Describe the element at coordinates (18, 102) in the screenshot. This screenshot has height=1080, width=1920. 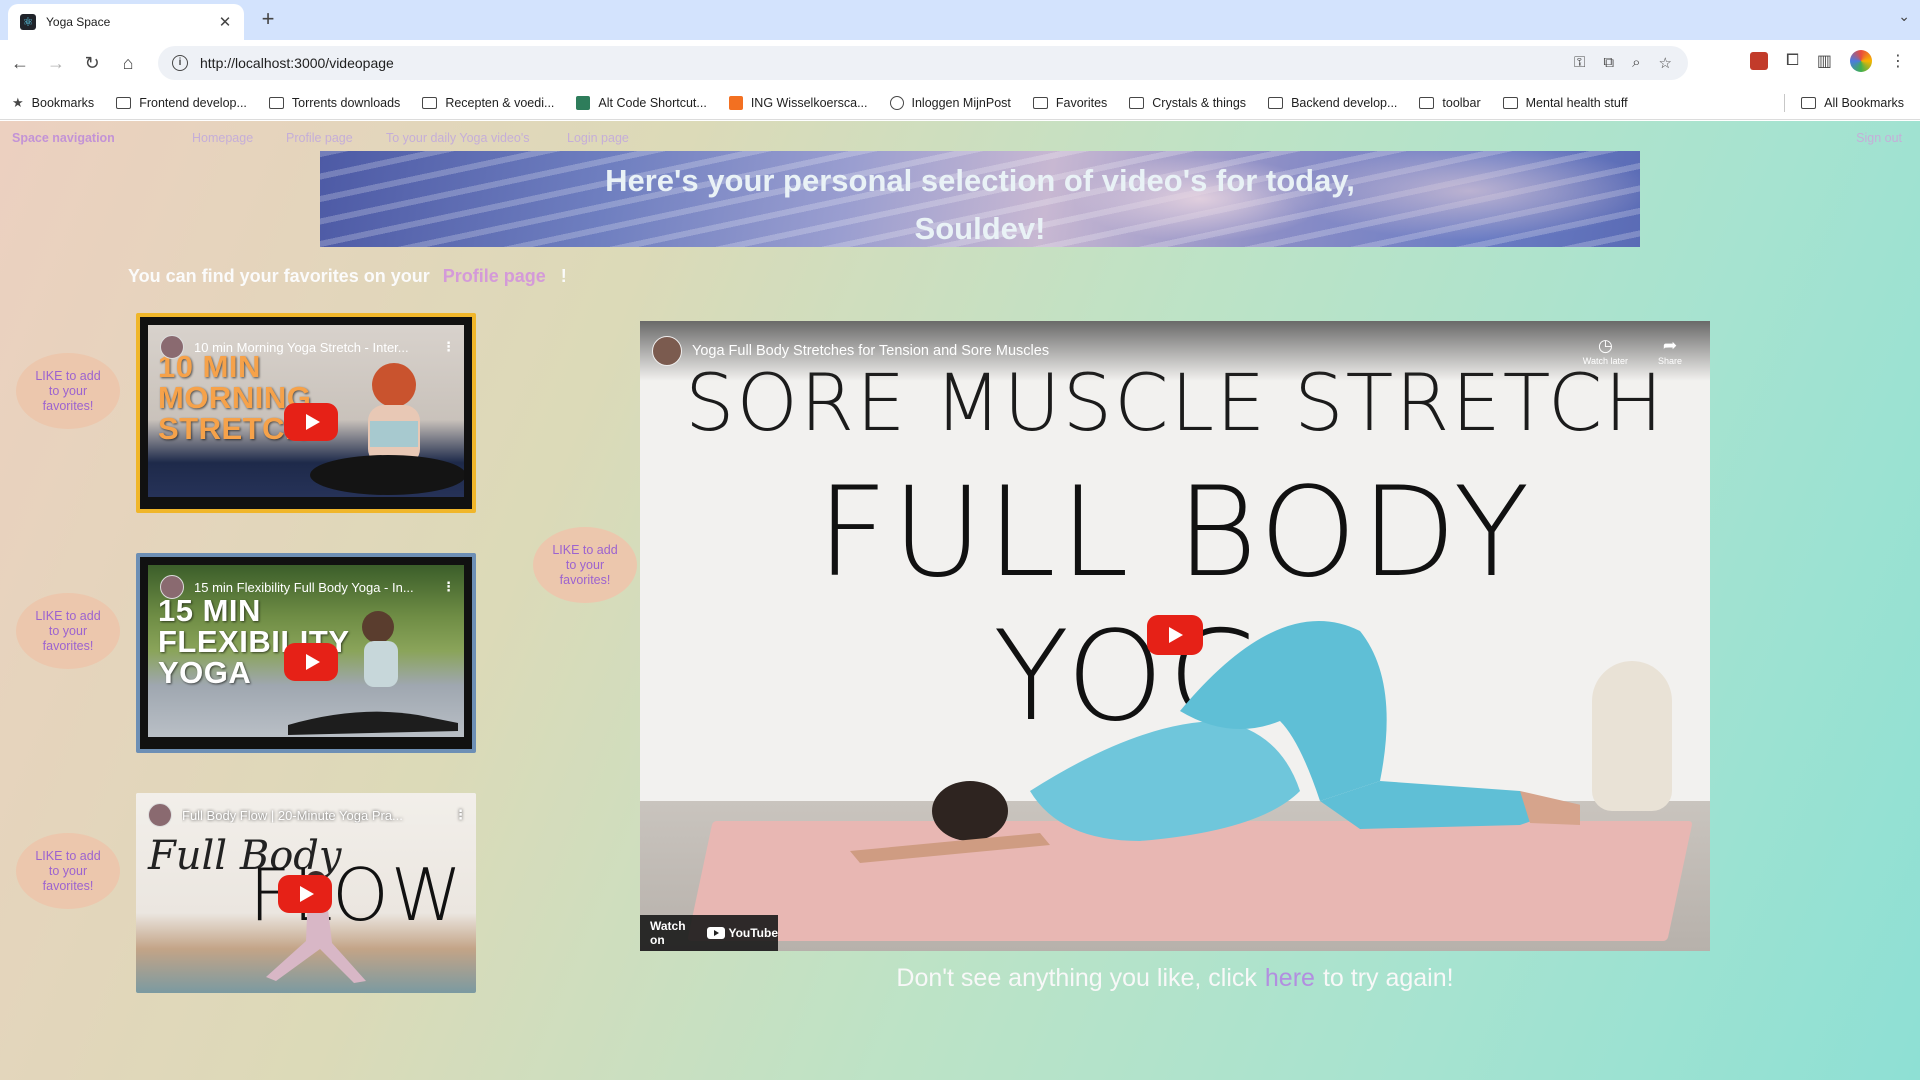
I see `star-icon: ★` at that location.